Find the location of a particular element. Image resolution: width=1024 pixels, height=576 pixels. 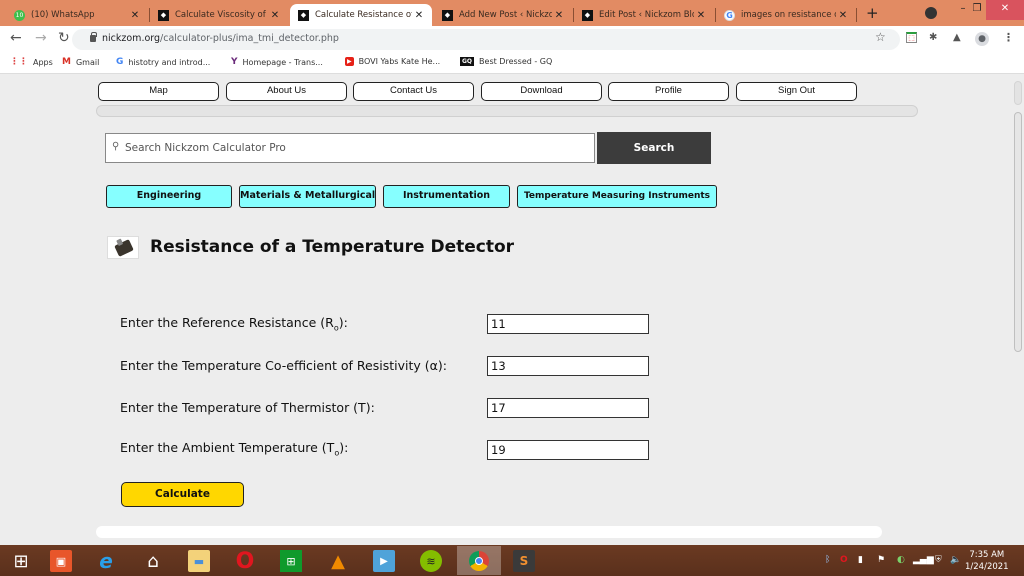

security-shield-icon: ⛨ is located at coordinates (938, 560).